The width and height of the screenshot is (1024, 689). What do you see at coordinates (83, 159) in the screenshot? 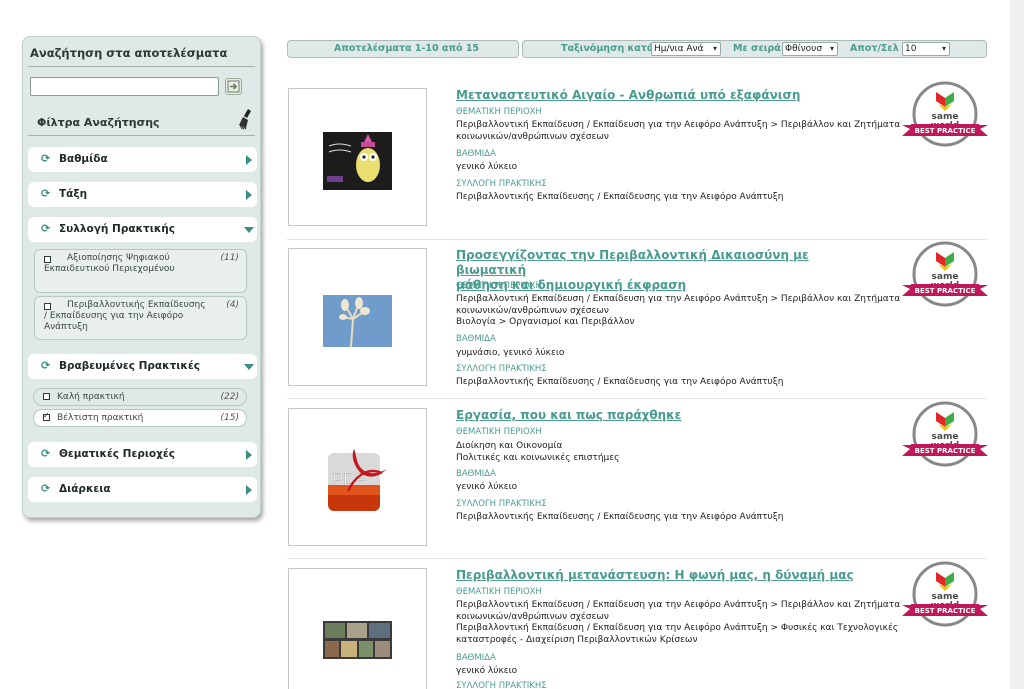
I see `facet-label: Βαθμίδα` at bounding box center [83, 159].